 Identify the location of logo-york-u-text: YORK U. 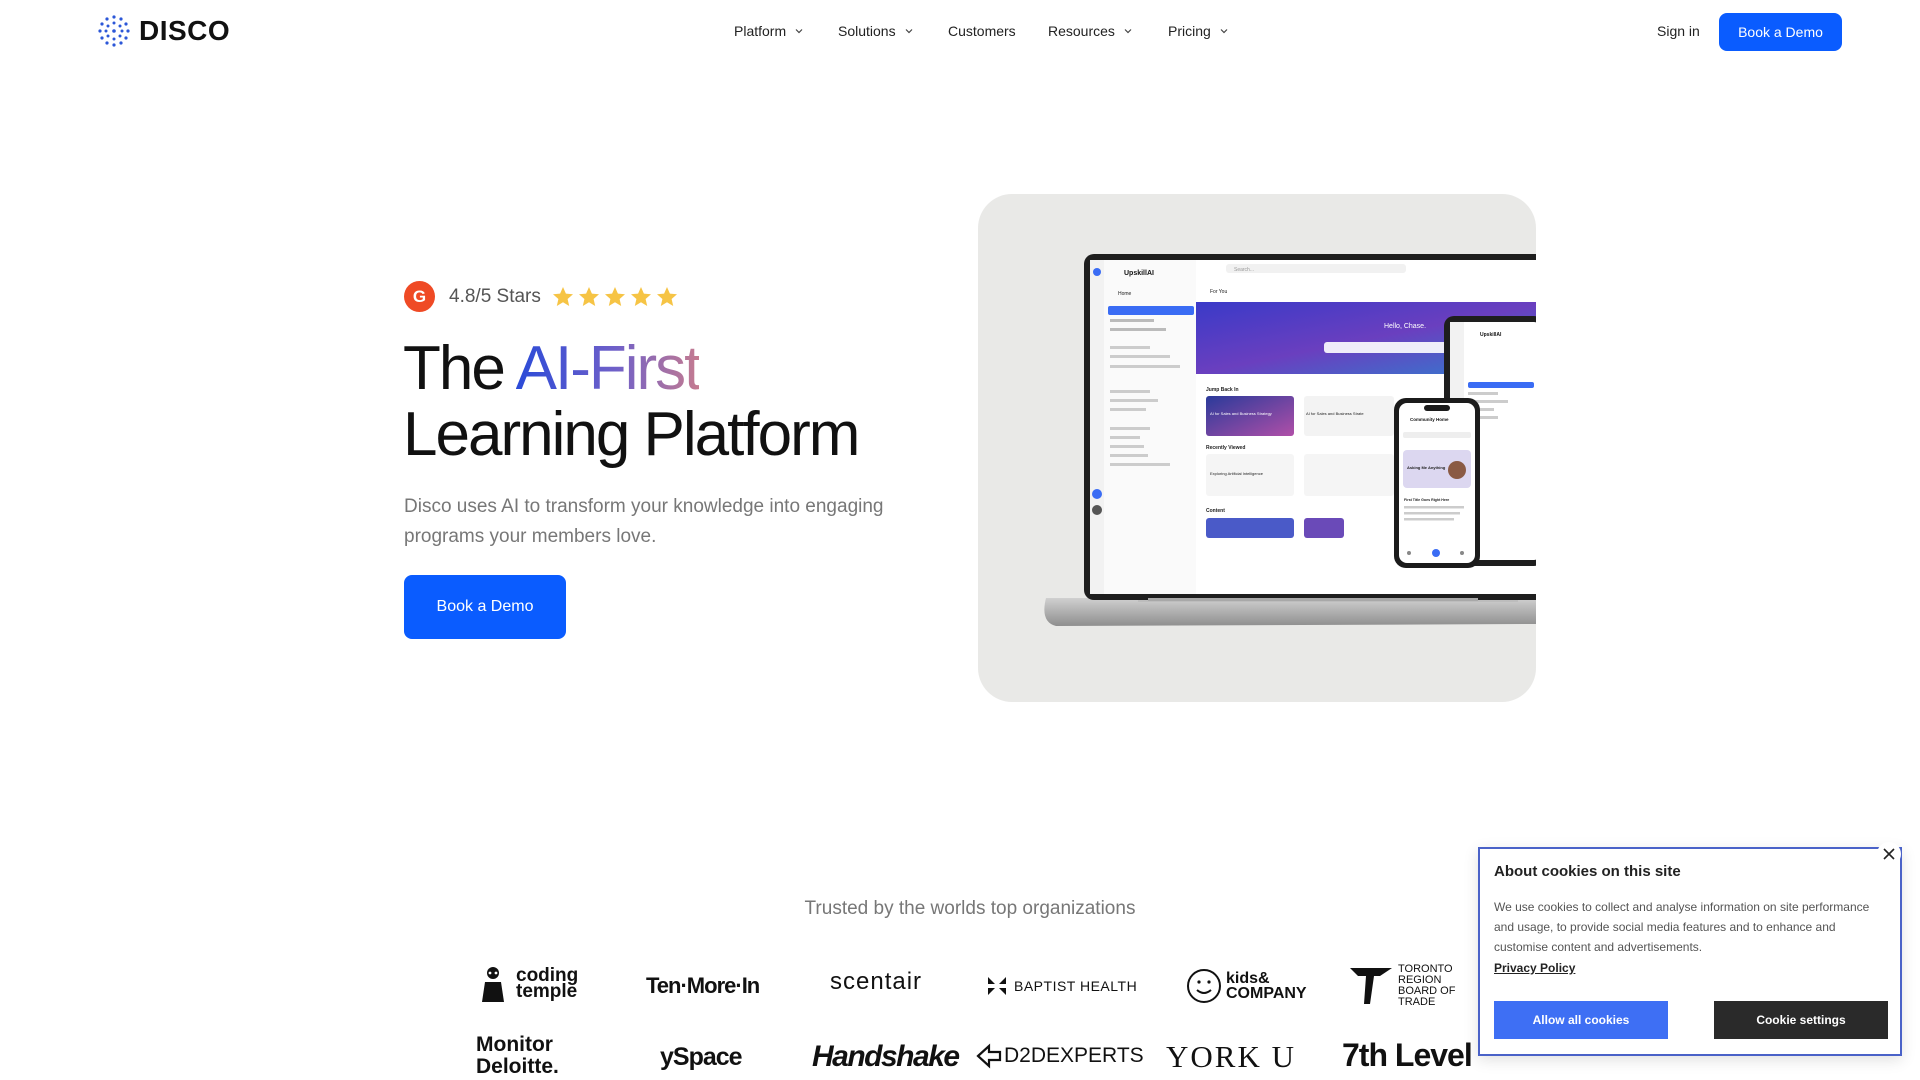
(1231, 1056).